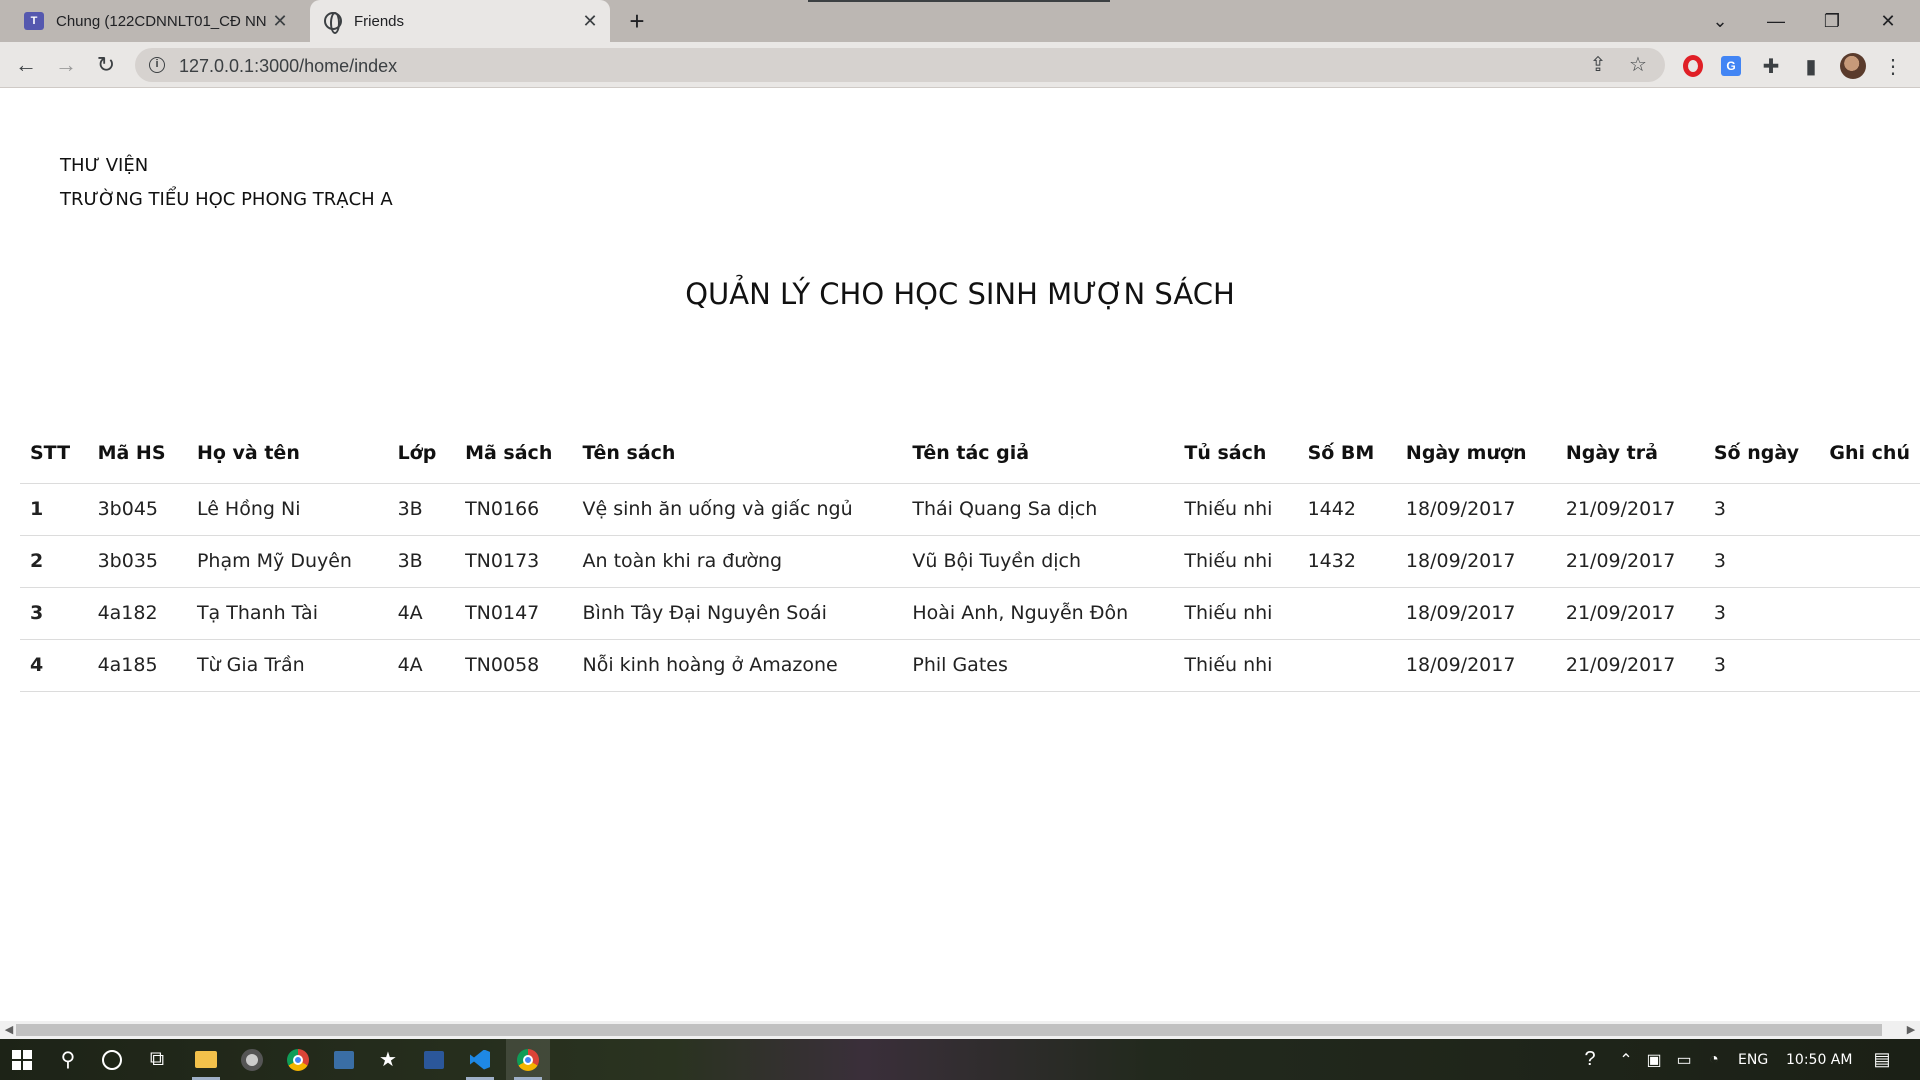  What do you see at coordinates (226, 199) in the screenshot?
I see `brand-line-2: TRƯỜNG TIỂU HỌC PHONG TRẠCH A` at bounding box center [226, 199].